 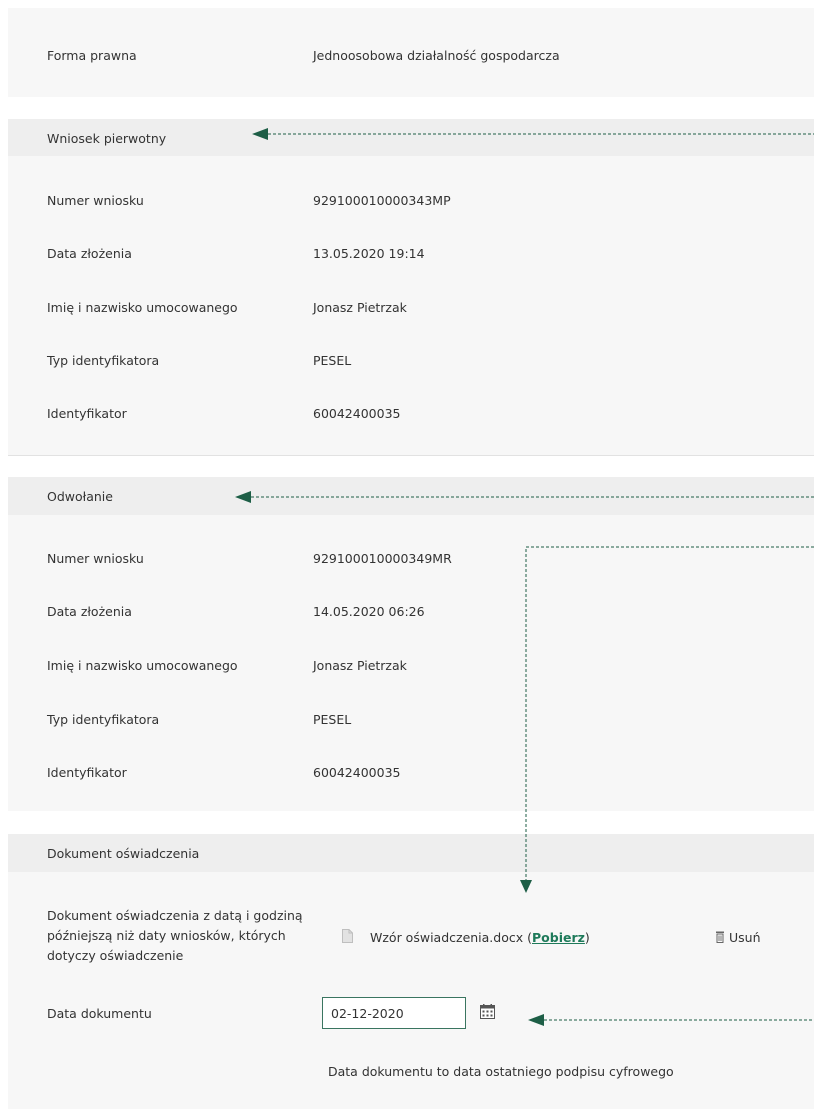 I want to click on section-divider, so click(x=411, y=455).